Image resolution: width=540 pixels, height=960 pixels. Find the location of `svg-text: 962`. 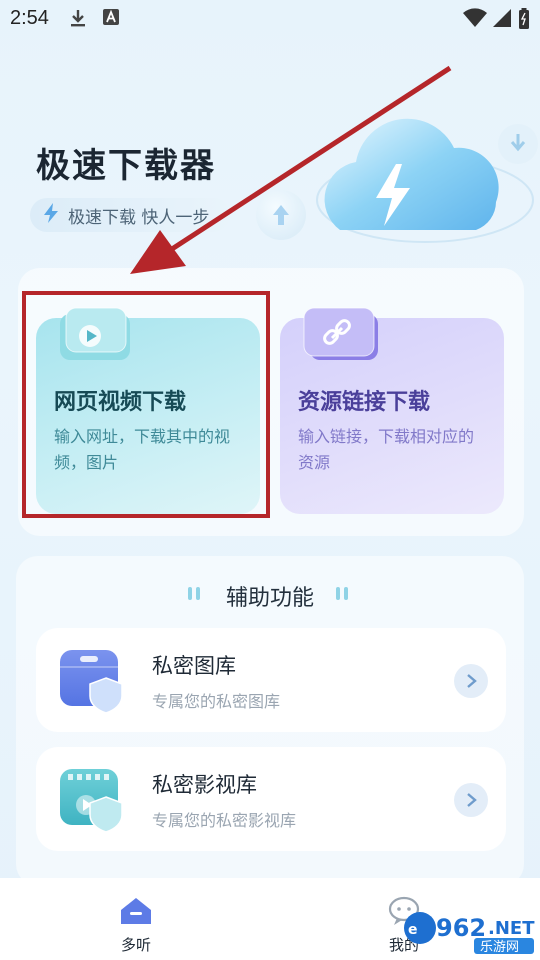

svg-text: 962 is located at coordinates (461, 928).